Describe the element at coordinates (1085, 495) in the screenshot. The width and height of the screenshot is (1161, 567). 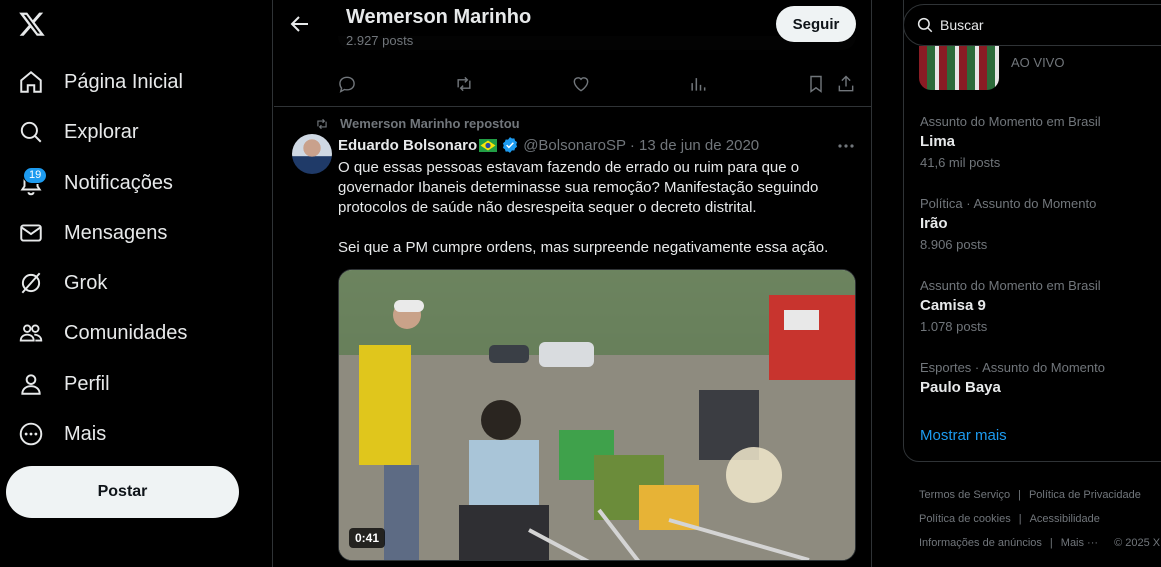
I see `privacy-link: Política de Privacidade` at that location.